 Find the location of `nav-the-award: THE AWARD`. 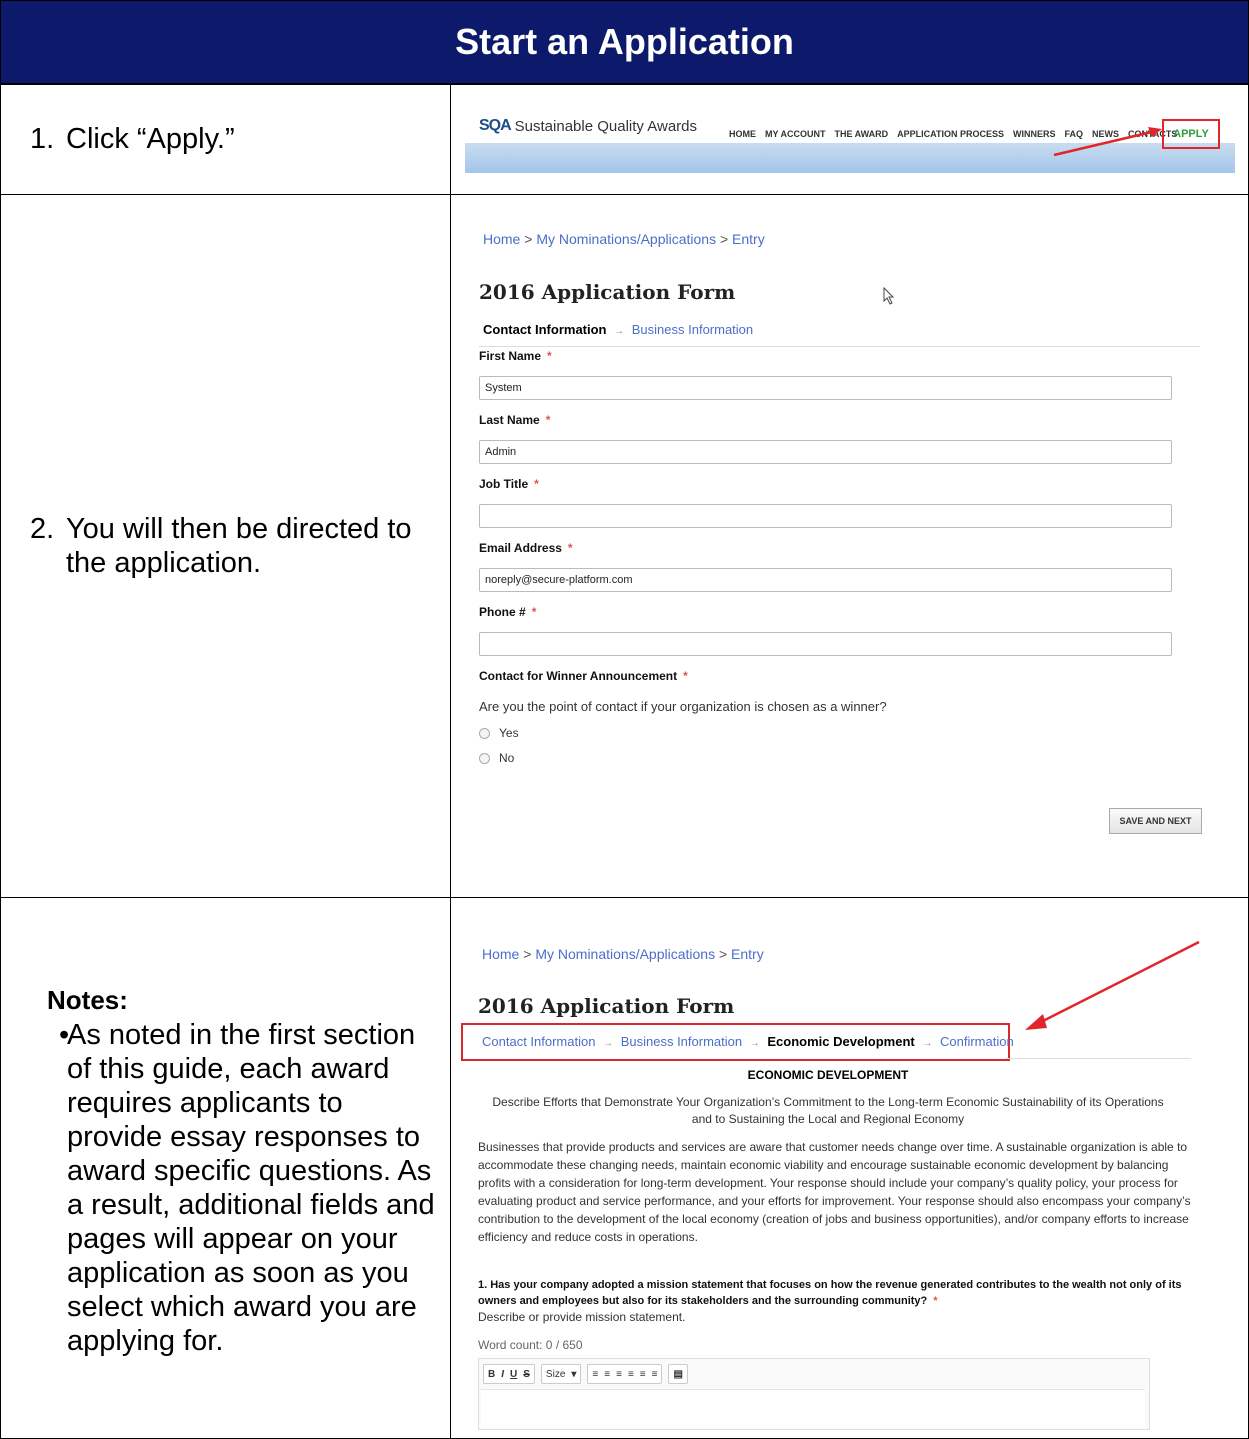

nav-the-award: THE AWARD is located at coordinates (862, 134).